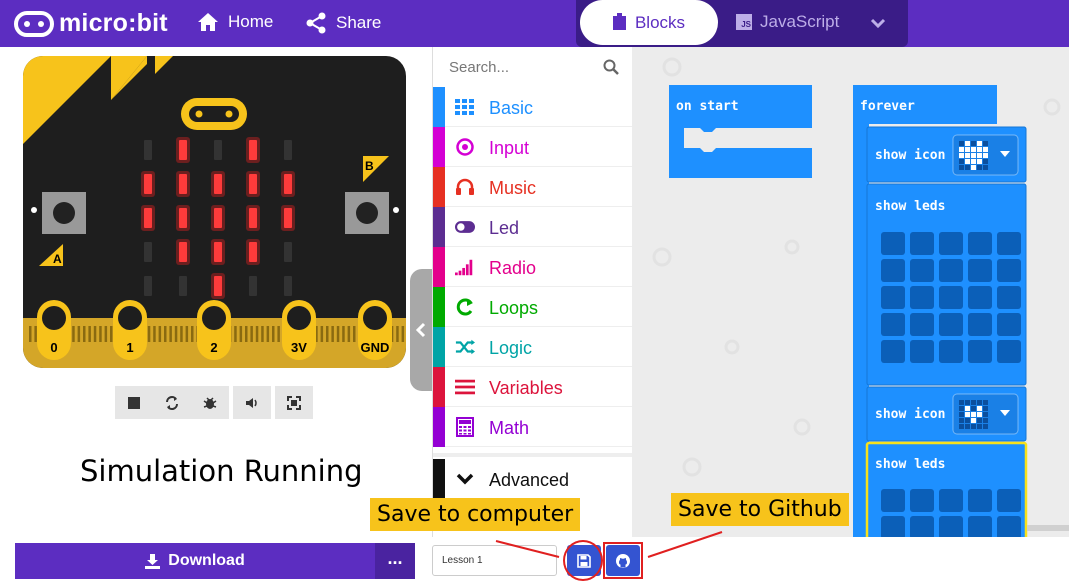  I want to click on download-icon, so click(153, 561).